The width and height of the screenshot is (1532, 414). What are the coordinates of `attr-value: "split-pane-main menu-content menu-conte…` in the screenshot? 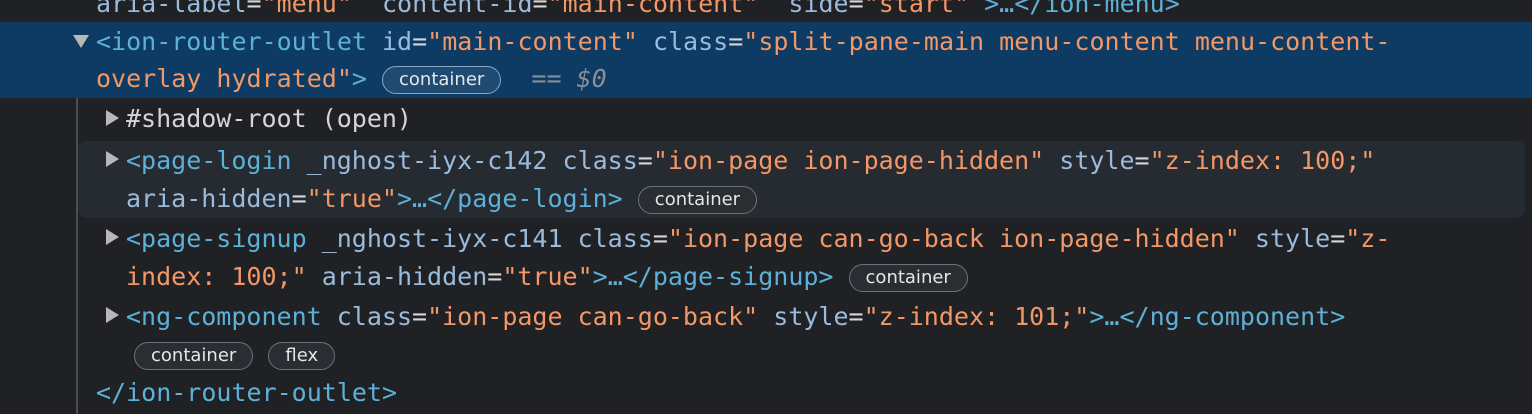 It's located at (1067, 41).